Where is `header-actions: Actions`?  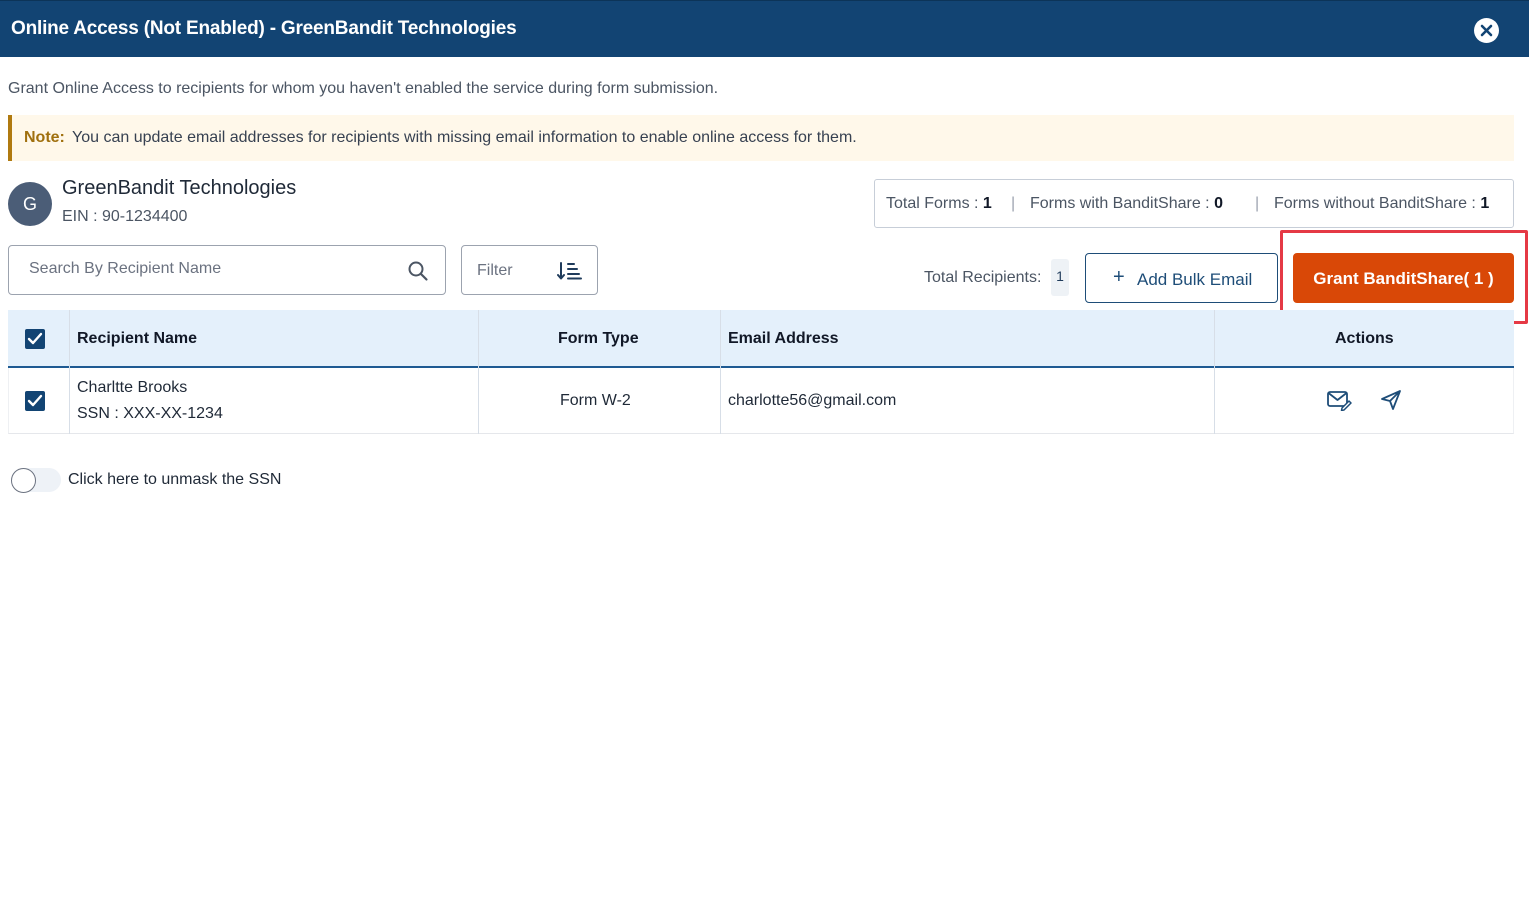 header-actions: Actions is located at coordinates (1364, 338).